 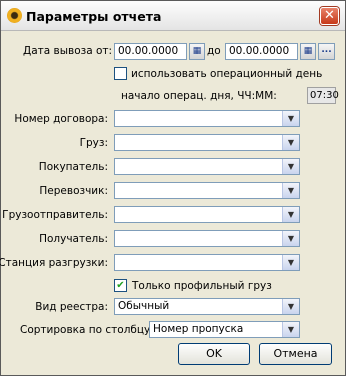 I want to click on date-to-field: 00.00.0000, so click(x=261, y=51).